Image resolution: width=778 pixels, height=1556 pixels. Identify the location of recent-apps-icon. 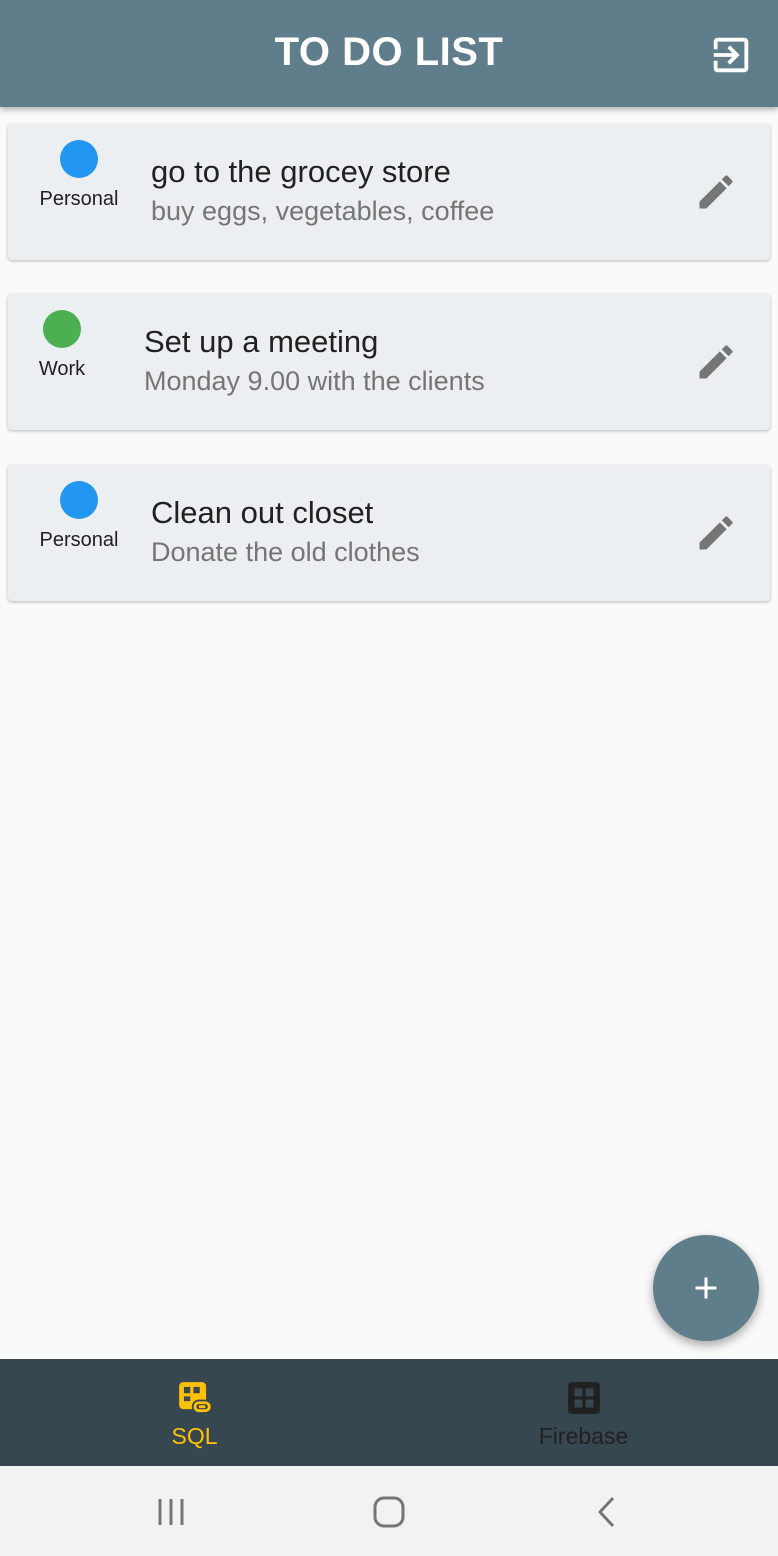
(171, 1512).